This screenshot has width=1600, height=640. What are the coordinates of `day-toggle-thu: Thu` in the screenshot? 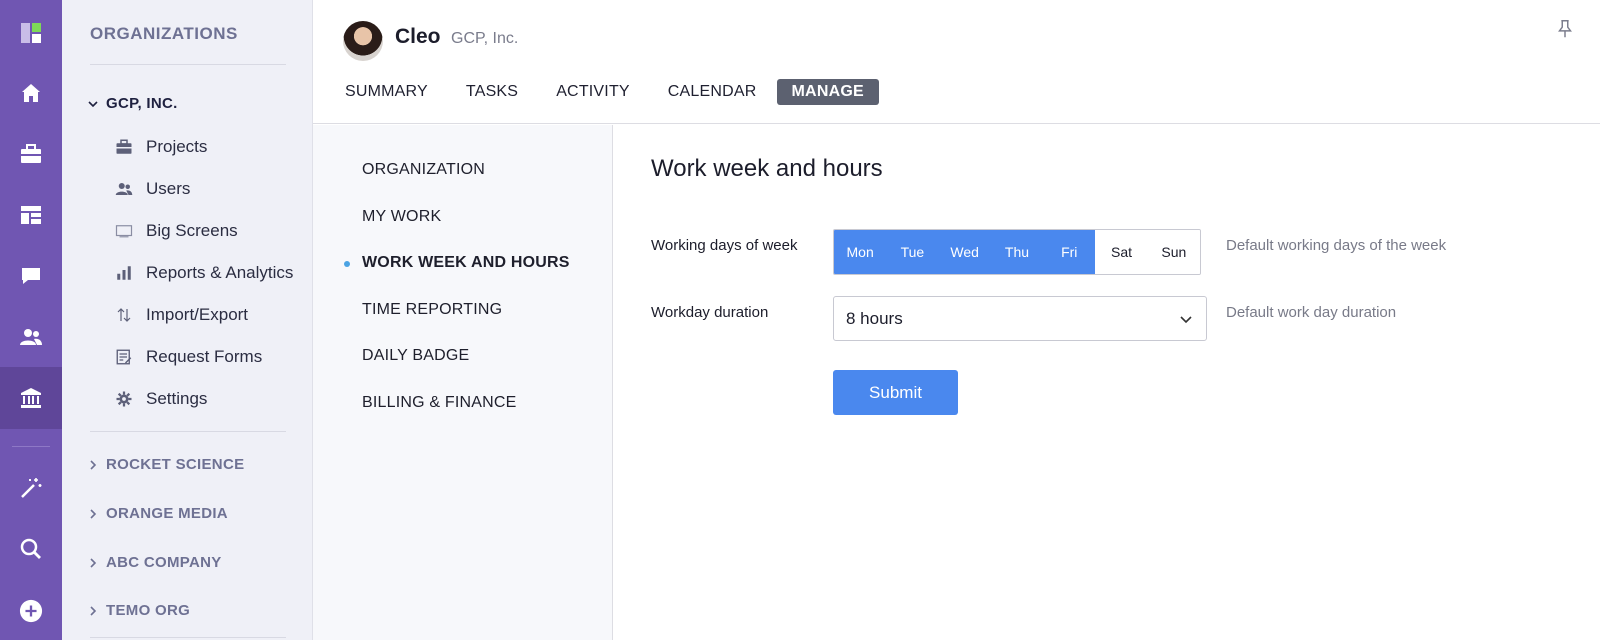 It's located at (1017, 252).